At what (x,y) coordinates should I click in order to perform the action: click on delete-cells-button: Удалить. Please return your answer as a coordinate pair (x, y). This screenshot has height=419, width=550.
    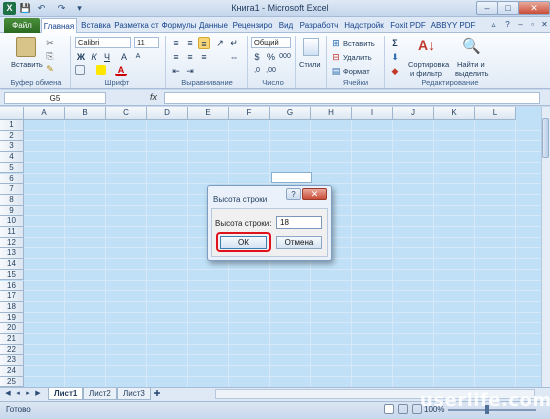
    Looking at the image, I should click on (357, 57).